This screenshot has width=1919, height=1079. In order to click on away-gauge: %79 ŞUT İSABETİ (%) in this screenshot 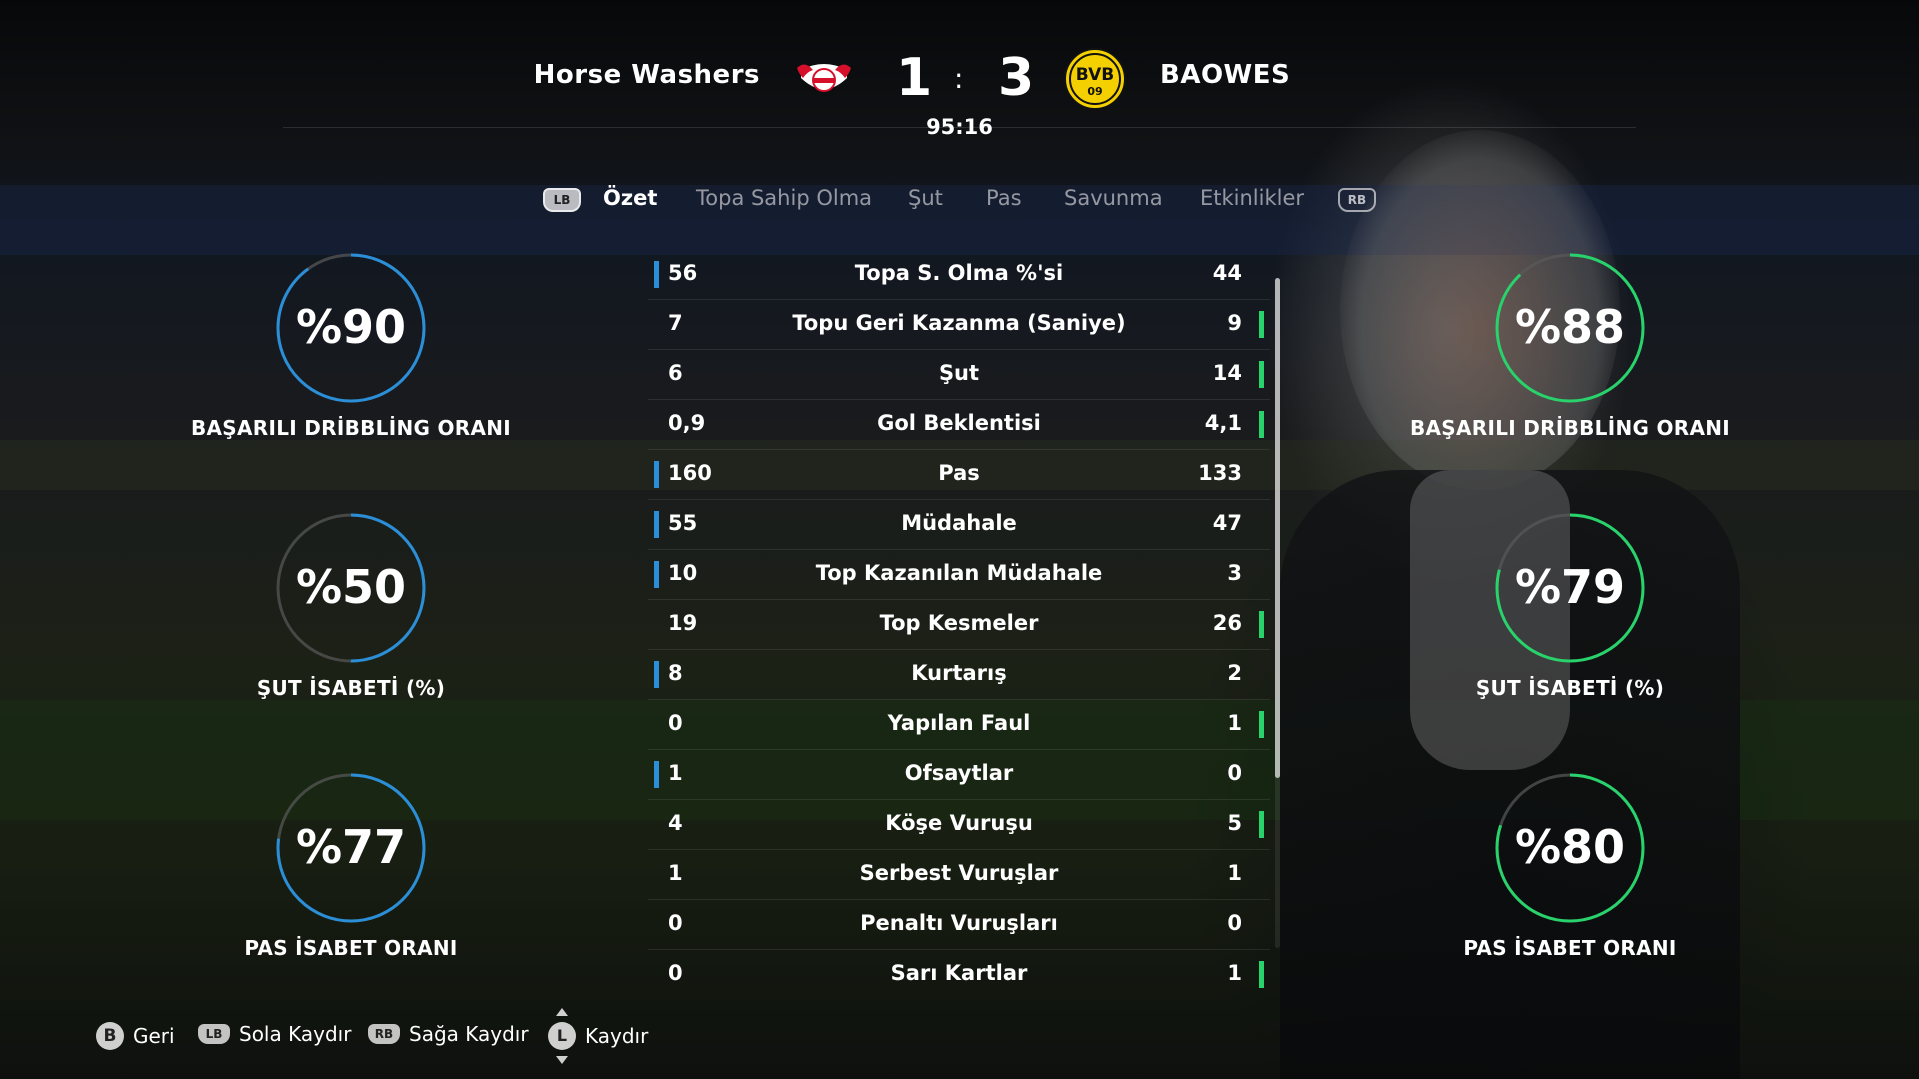, I will do `click(1570, 605)`.